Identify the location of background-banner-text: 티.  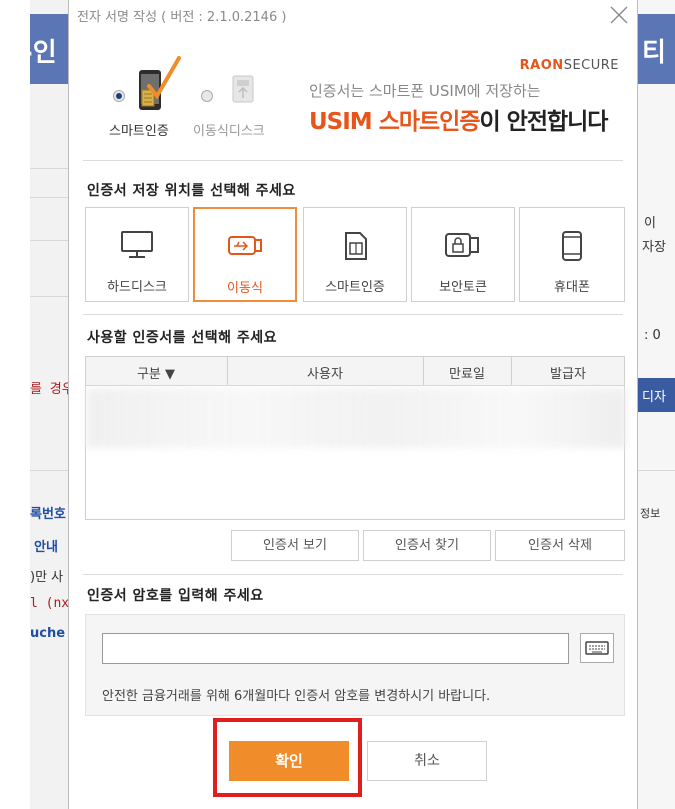
(654, 53).